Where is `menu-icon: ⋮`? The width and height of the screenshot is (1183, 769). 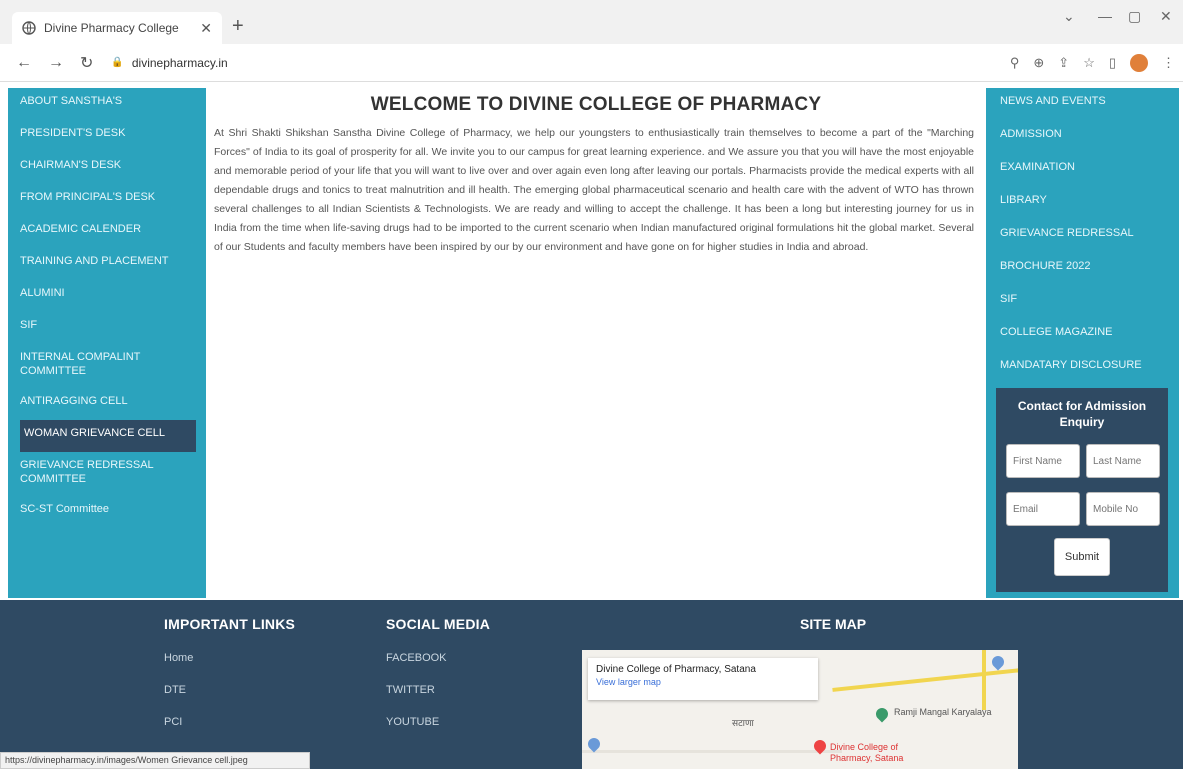
menu-icon: ⋮ is located at coordinates (1168, 63).